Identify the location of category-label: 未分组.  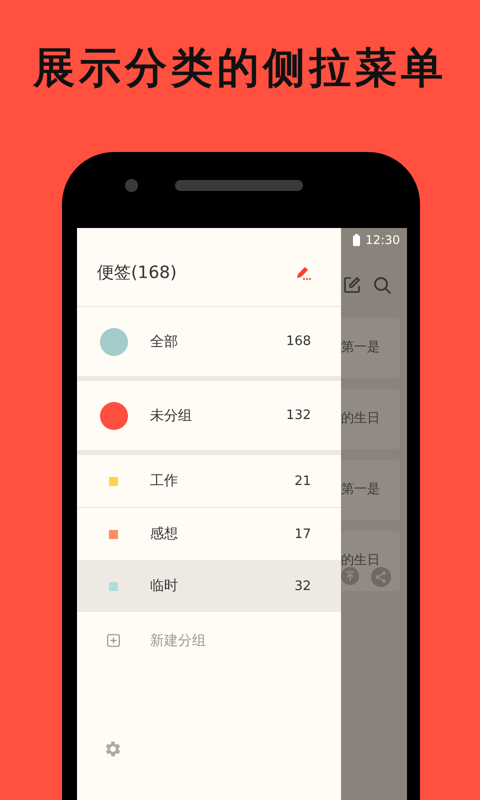
(171, 415).